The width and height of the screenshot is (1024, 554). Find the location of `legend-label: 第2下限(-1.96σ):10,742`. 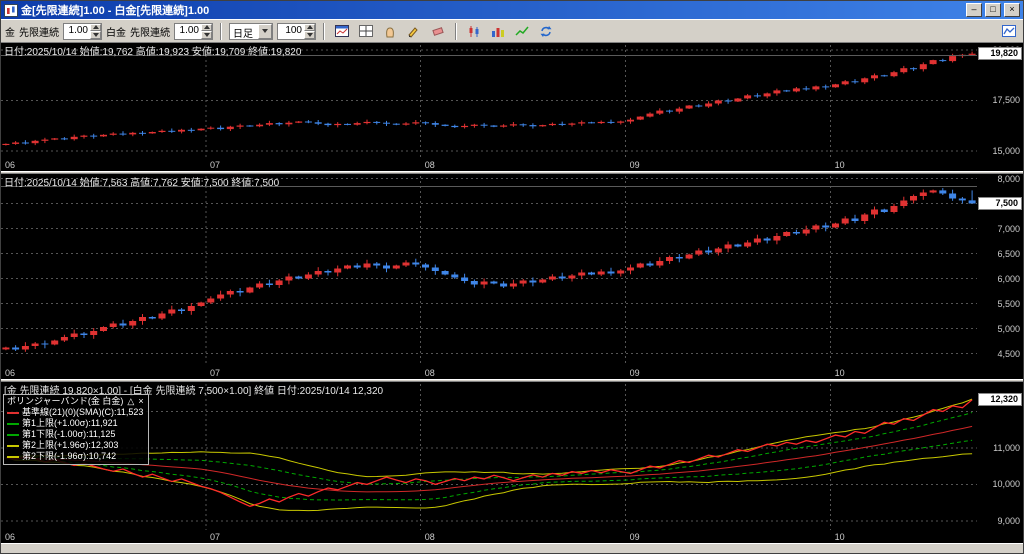

legend-label: 第2下限(-1.96σ):10,742 is located at coordinates (69, 456).